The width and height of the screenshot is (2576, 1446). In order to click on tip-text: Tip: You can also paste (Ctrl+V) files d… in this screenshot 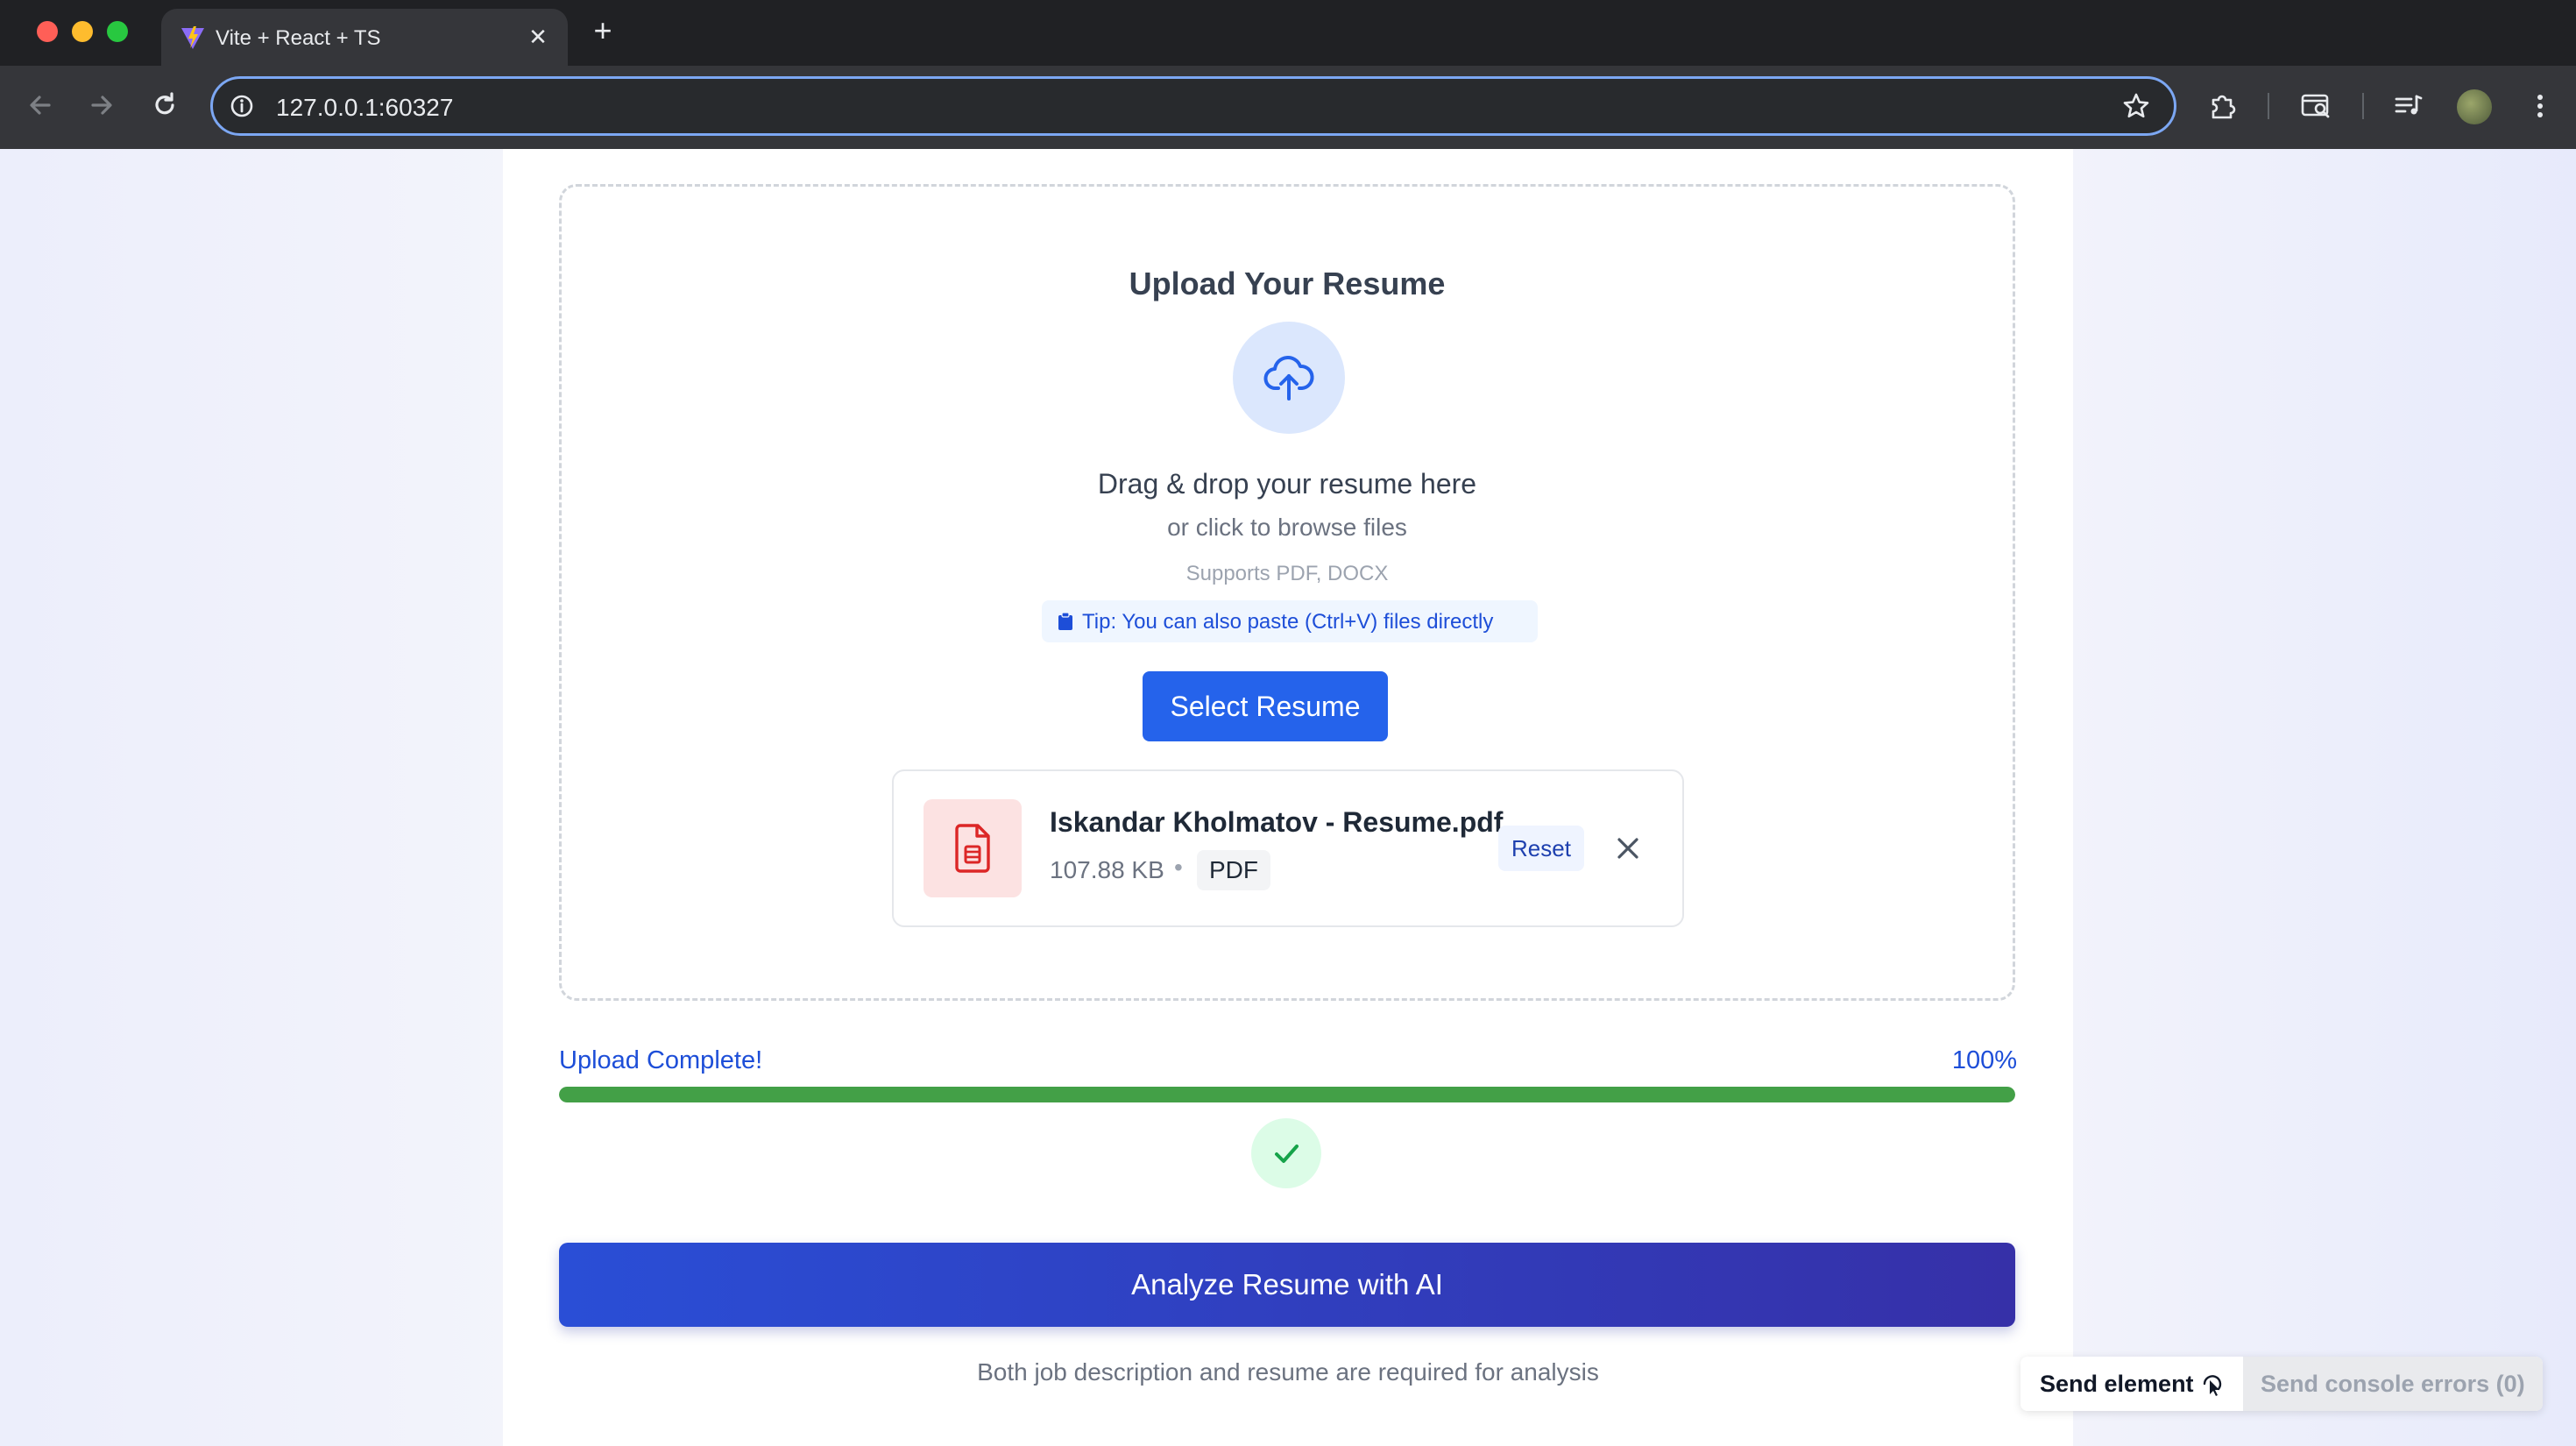, I will do `click(1288, 622)`.